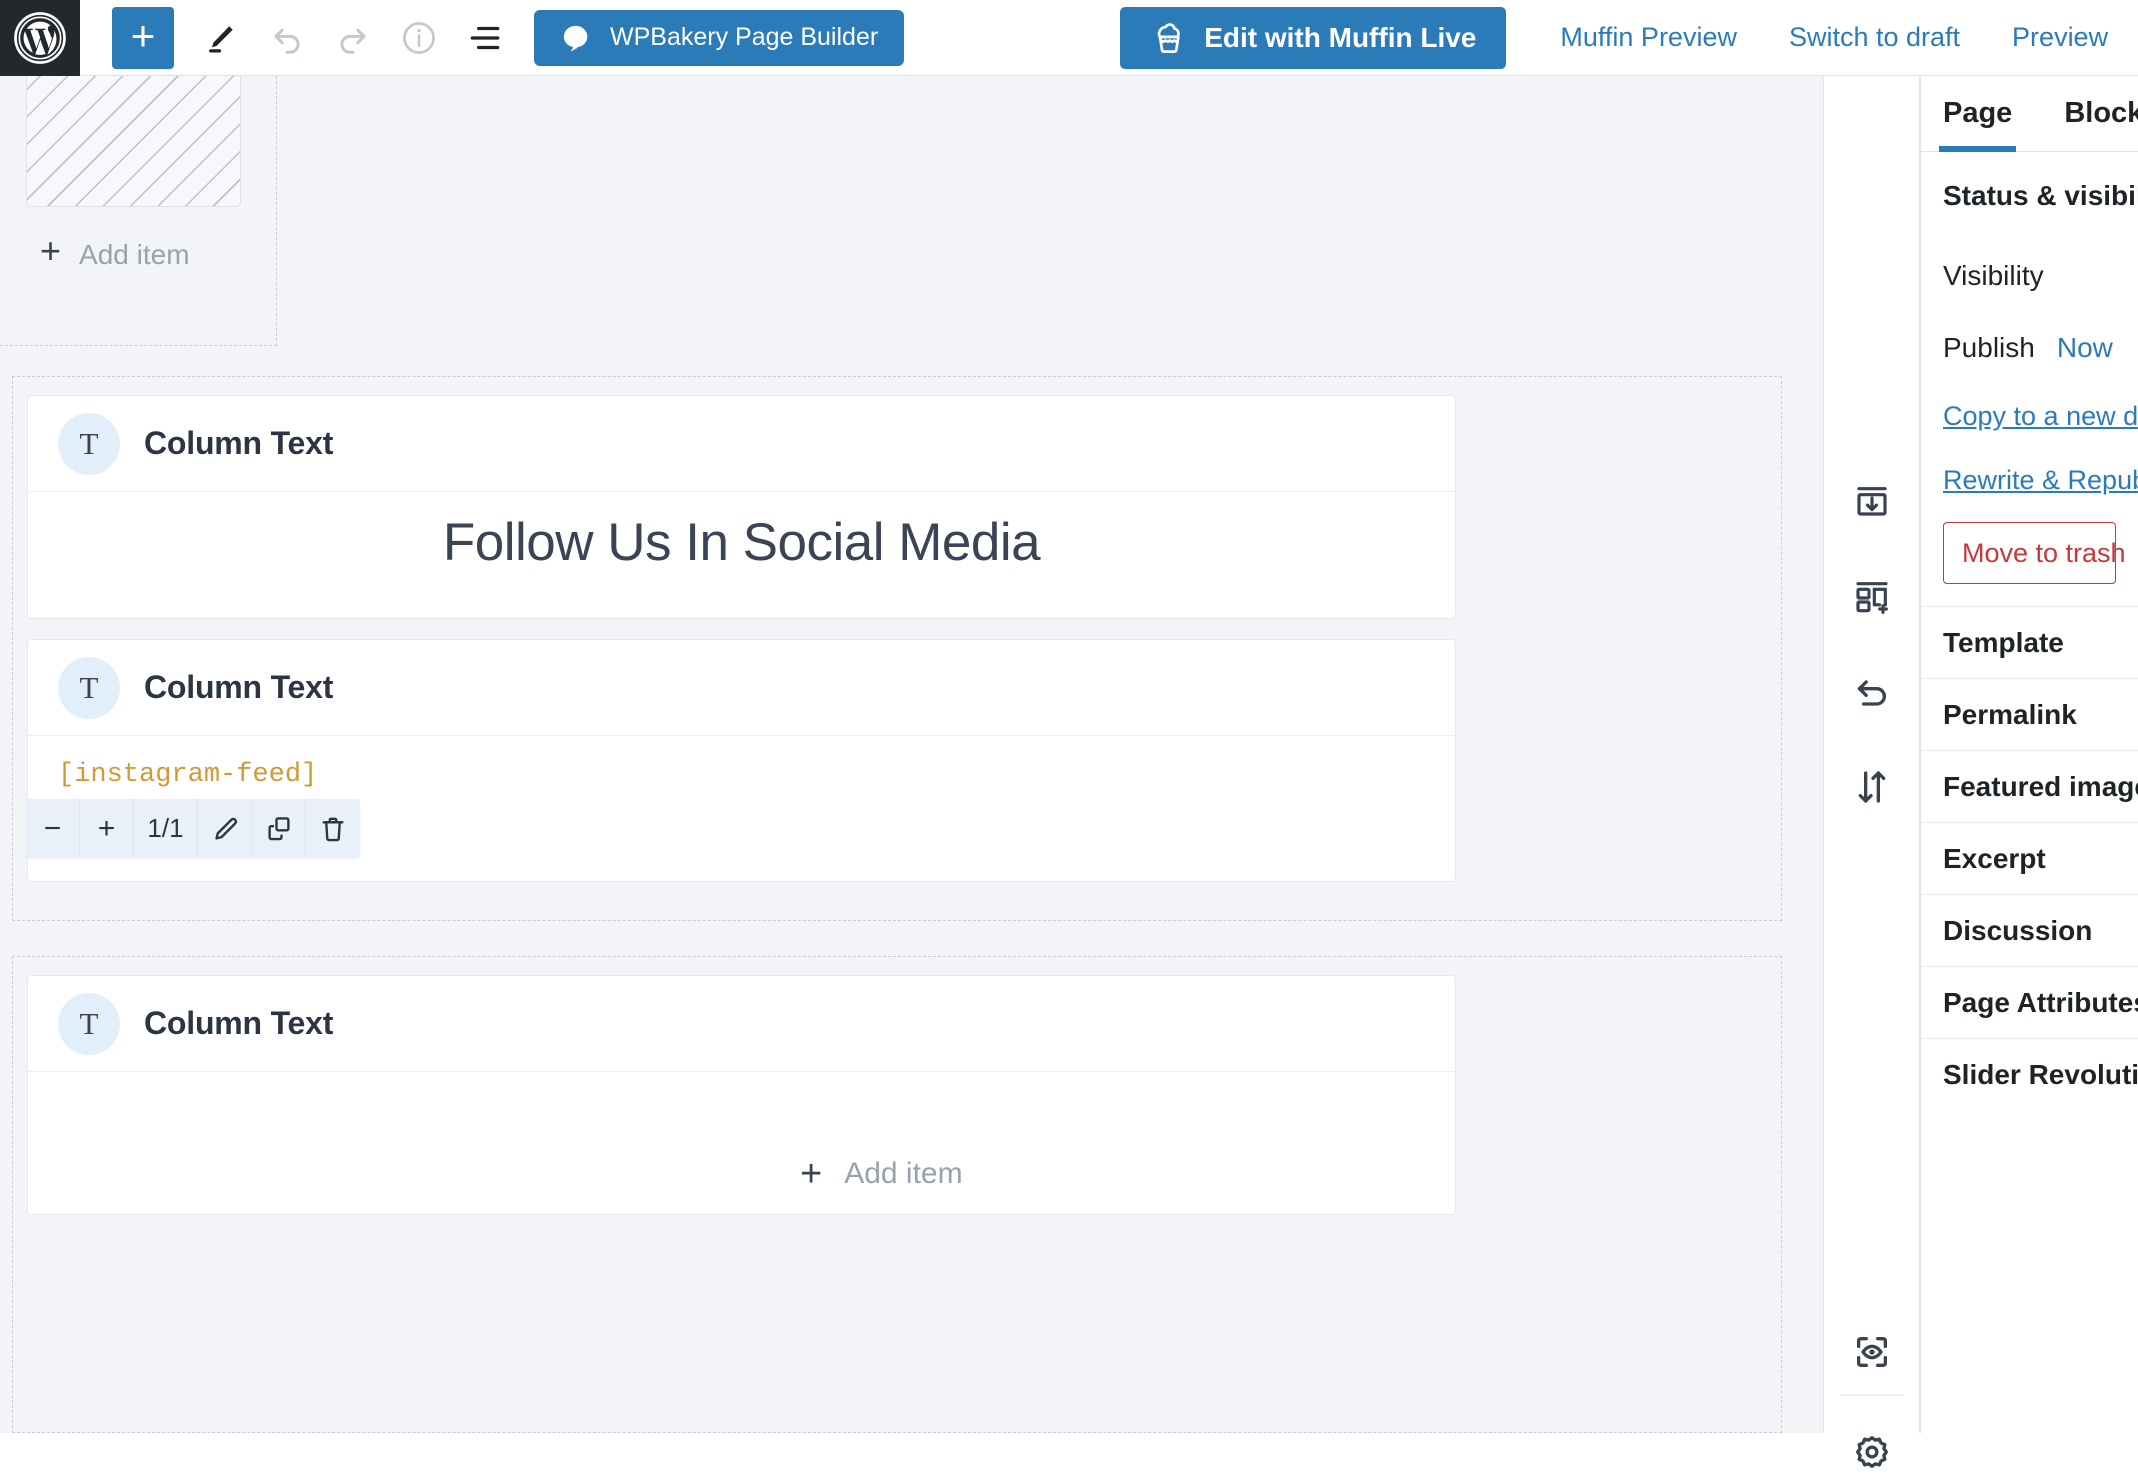  I want to click on settings-gear-button, so click(1872, 1452).